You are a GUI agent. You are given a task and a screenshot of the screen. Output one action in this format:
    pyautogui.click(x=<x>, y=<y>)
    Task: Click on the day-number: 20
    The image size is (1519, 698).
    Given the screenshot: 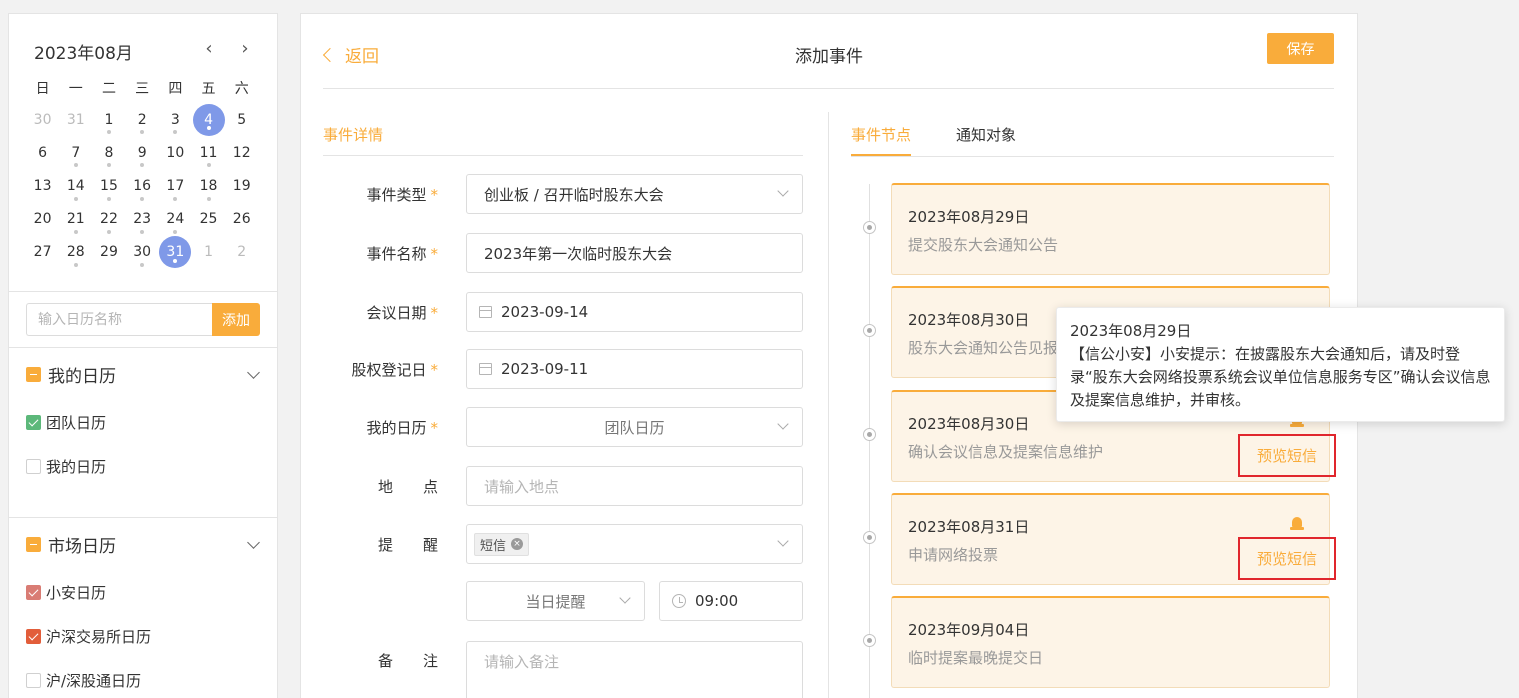 What is the action you would take?
    pyautogui.click(x=42, y=219)
    